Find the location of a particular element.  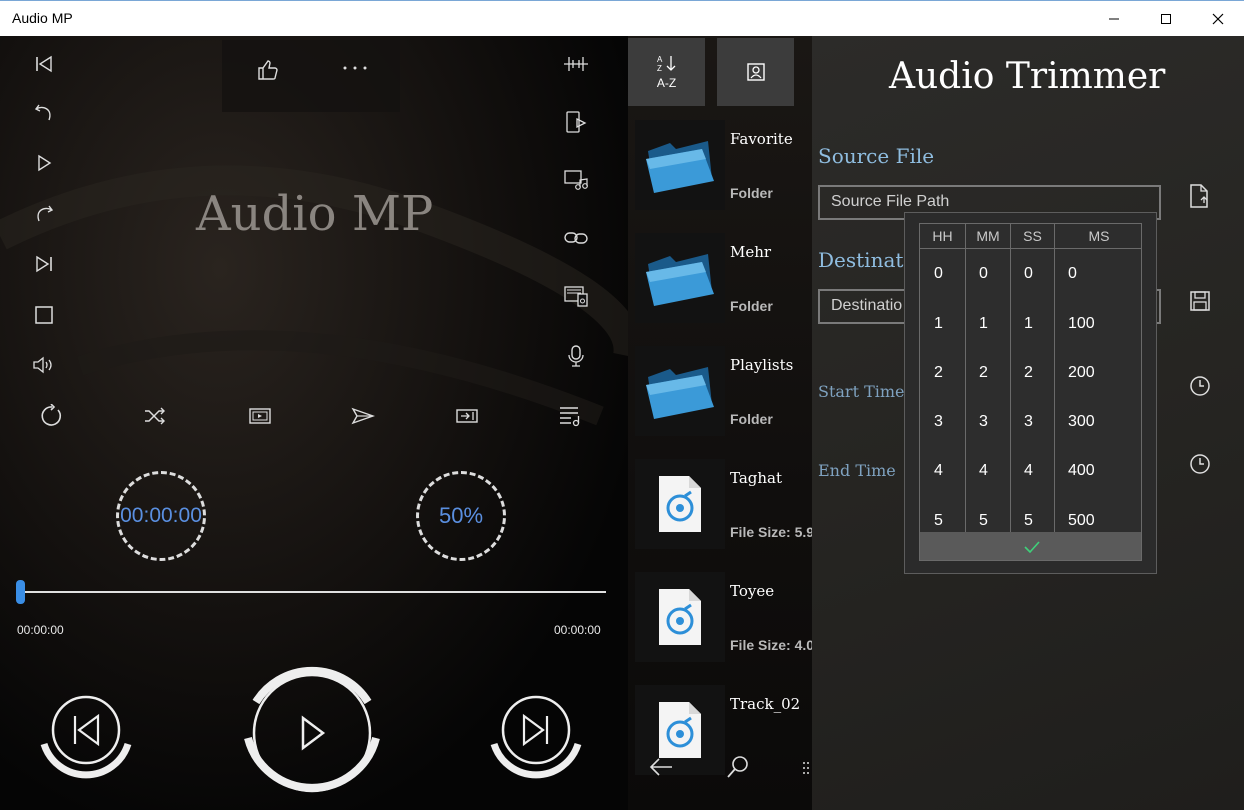

item-subtitle: File Size: 4.0 is located at coordinates (771, 645).